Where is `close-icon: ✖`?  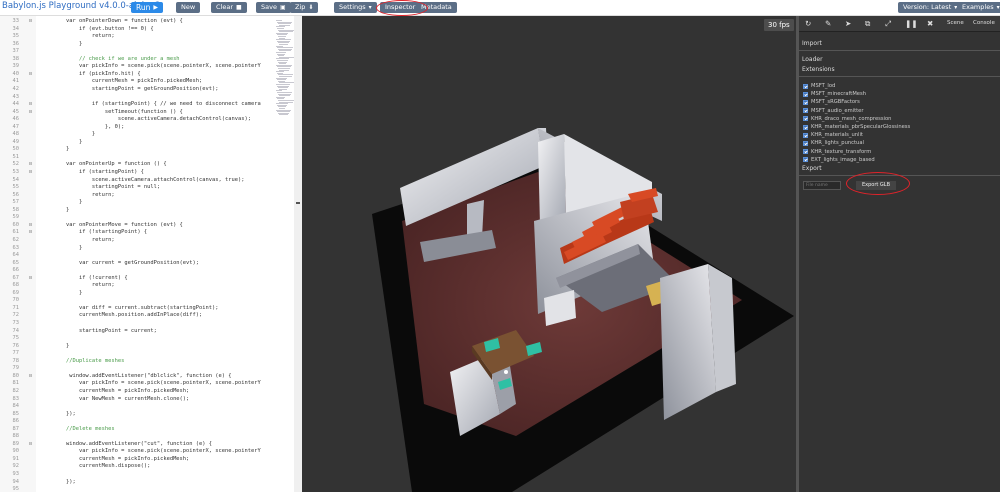 close-icon: ✖ is located at coordinates (930, 23).